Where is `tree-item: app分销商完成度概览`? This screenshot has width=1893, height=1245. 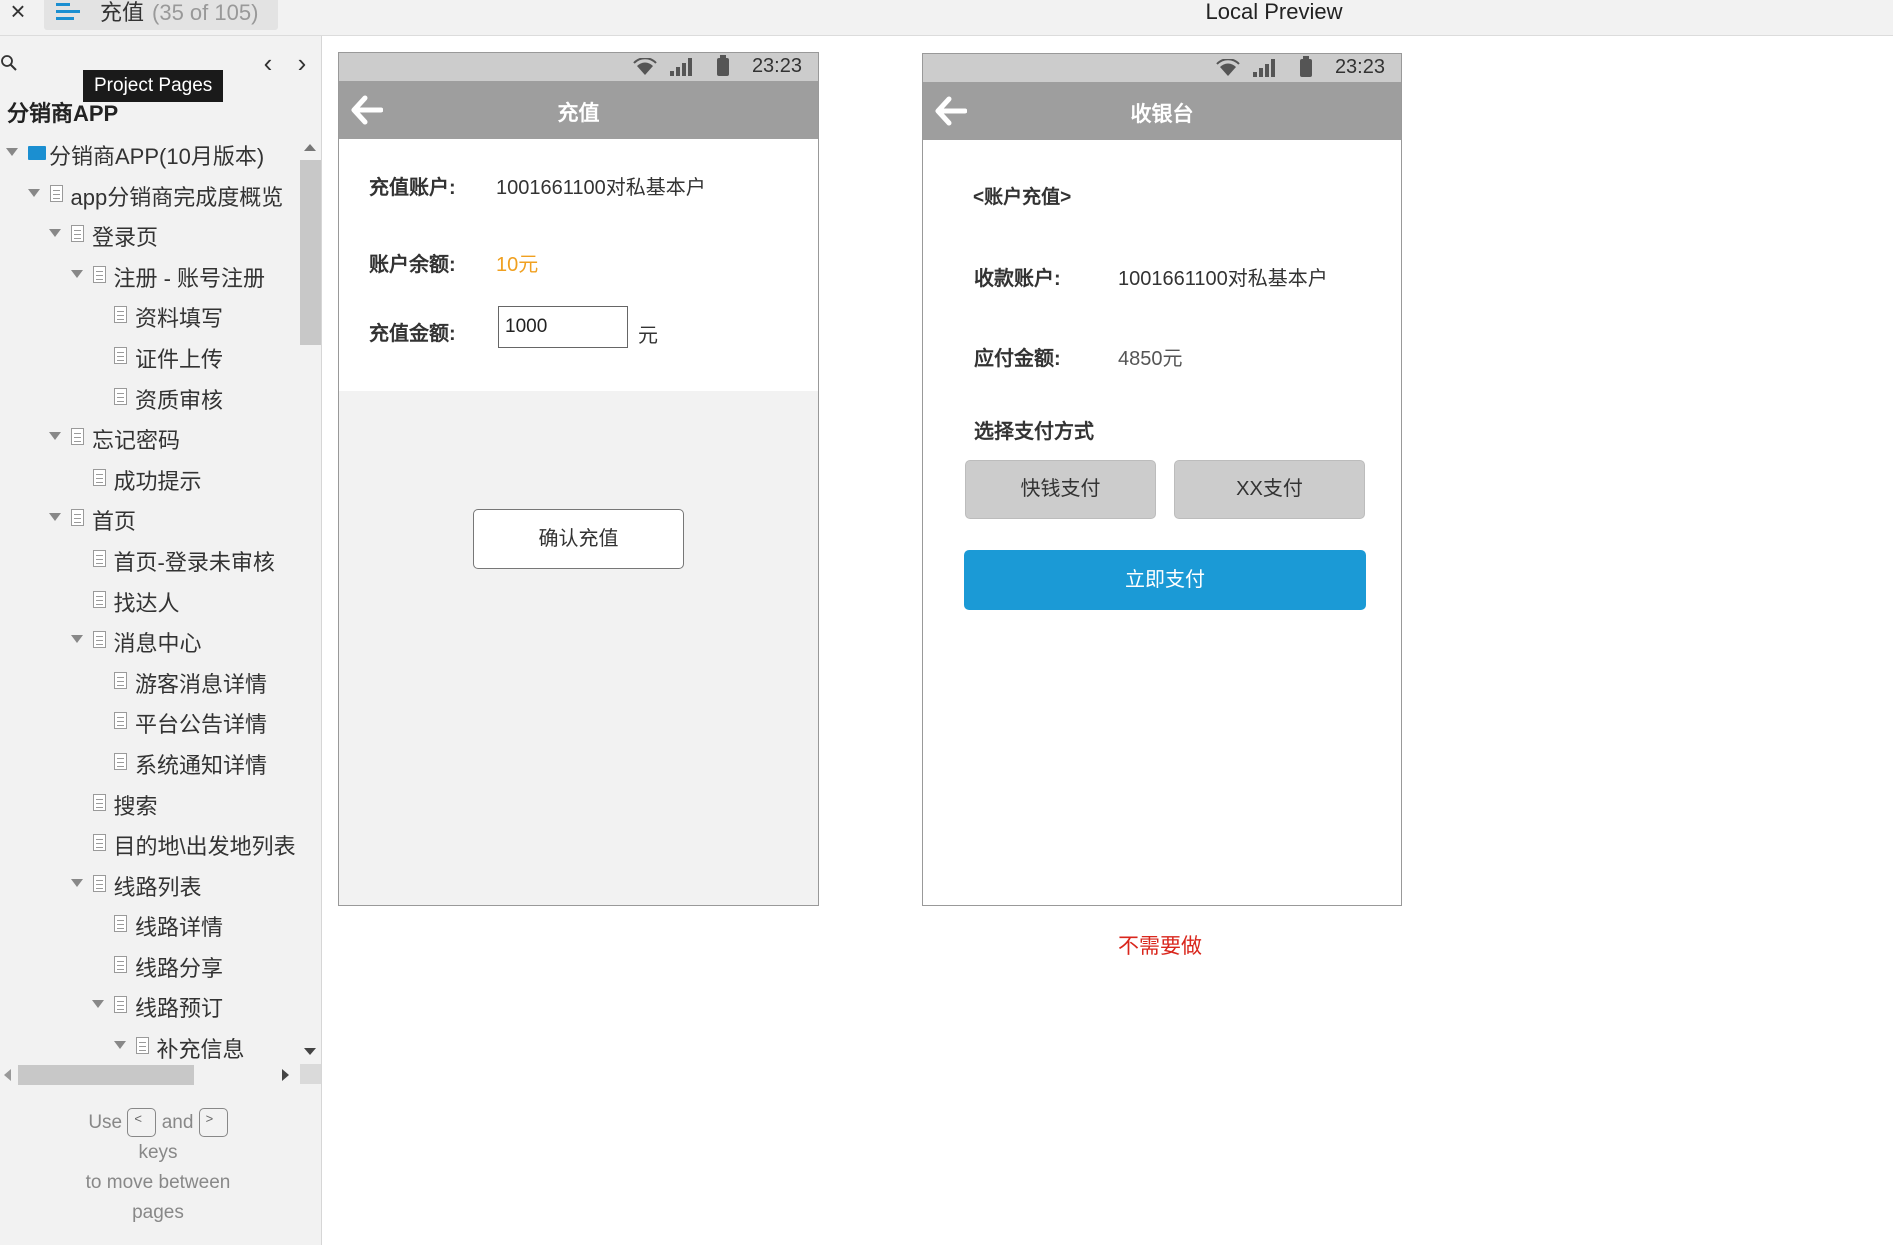
tree-item: app分销商完成度概览 is located at coordinates (149, 195).